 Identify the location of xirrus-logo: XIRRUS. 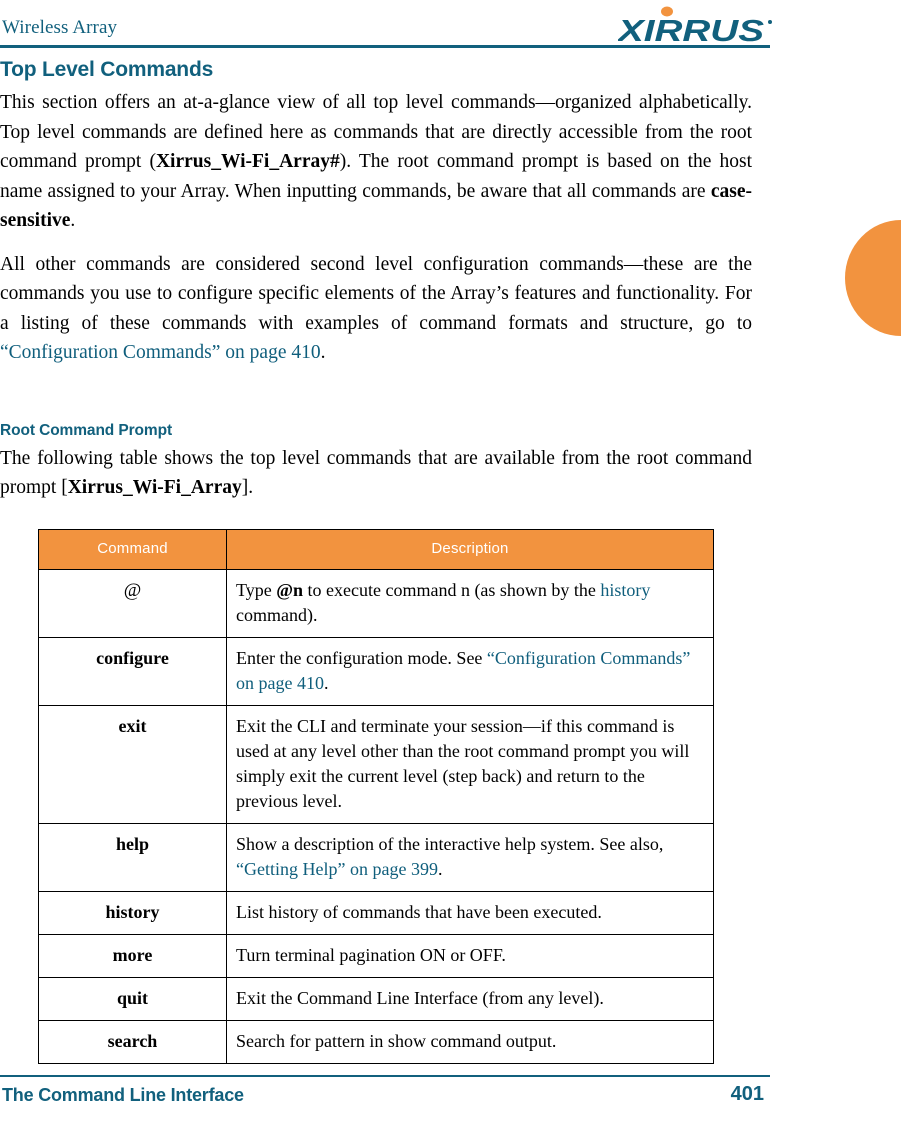
(698, 26).